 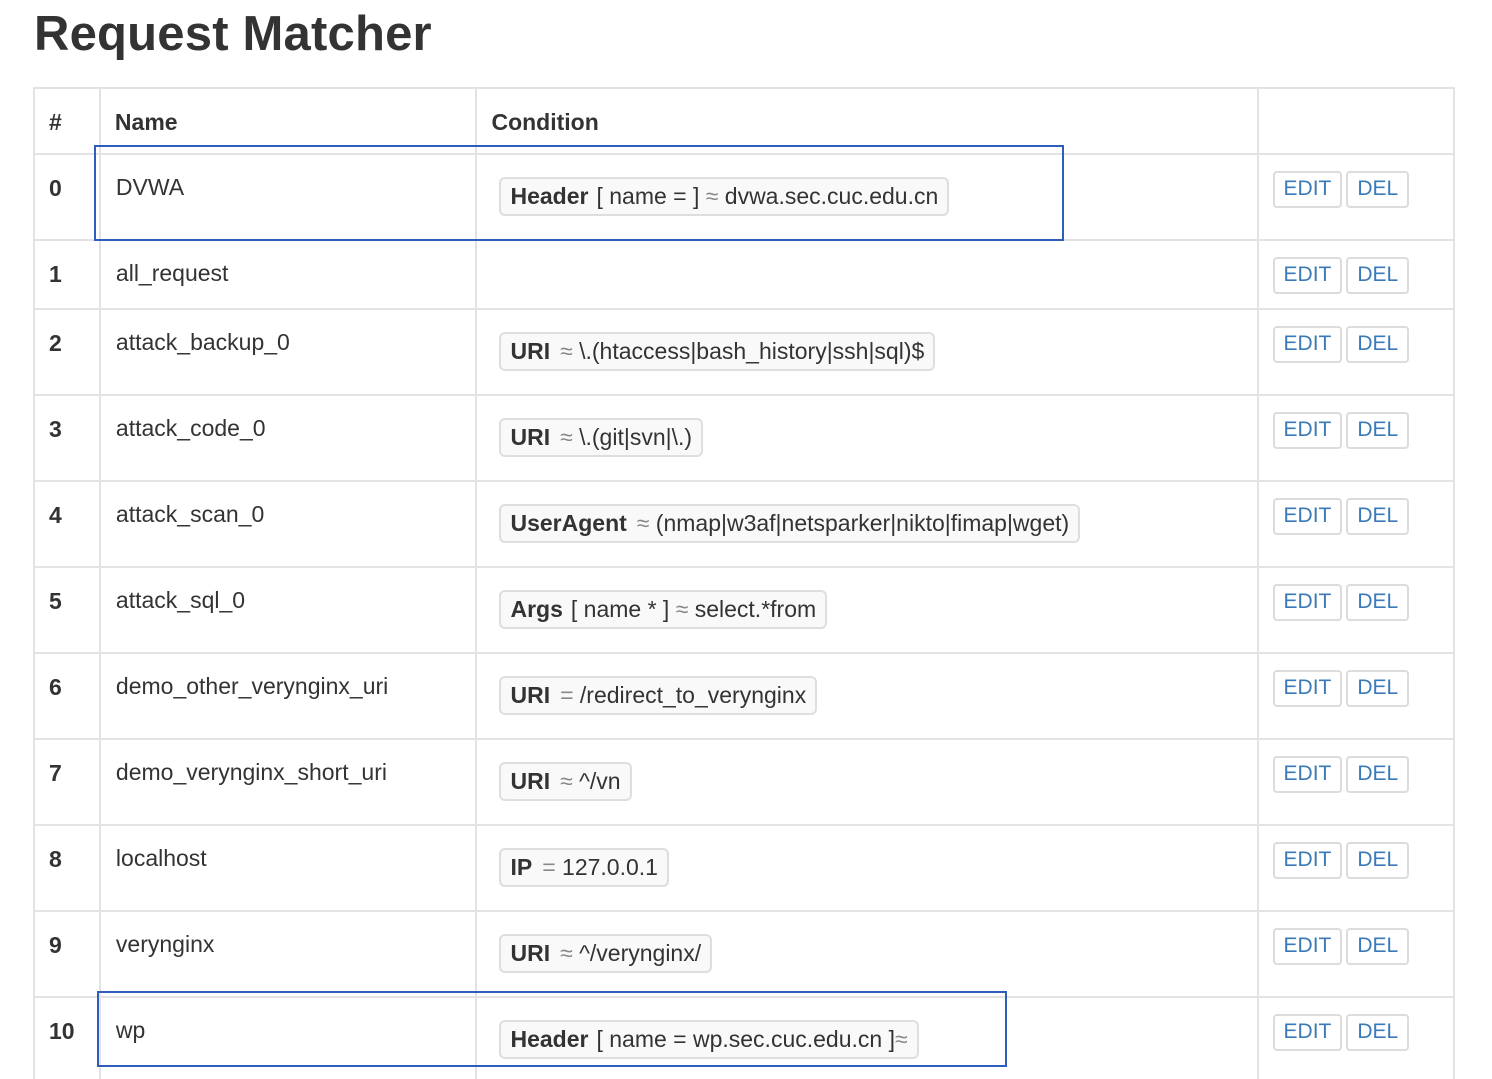 What do you see at coordinates (67, 954) in the screenshot?
I see `row-index: 9` at bounding box center [67, 954].